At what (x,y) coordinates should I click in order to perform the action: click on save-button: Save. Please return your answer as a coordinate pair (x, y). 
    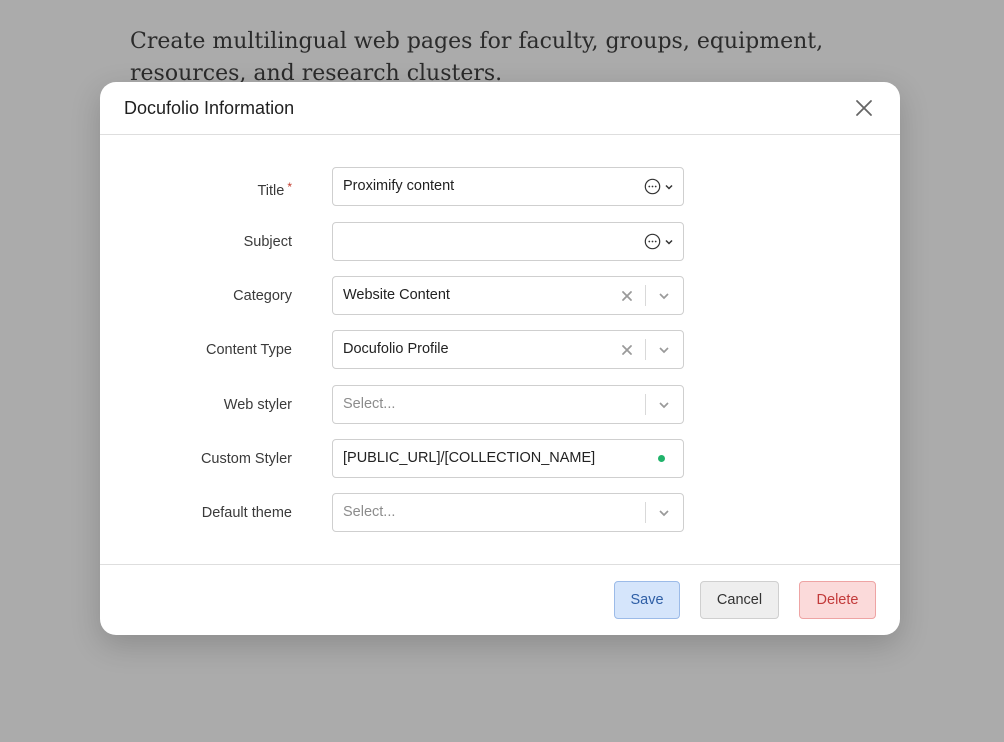
    Looking at the image, I should click on (647, 600).